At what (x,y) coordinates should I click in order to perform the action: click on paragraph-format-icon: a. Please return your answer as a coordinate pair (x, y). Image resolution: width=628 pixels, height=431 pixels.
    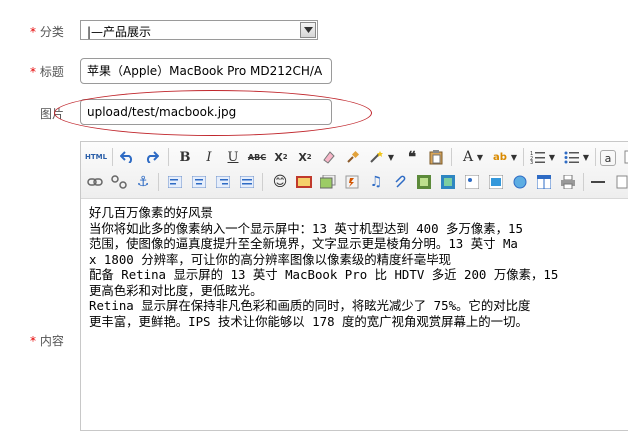
    Looking at the image, I should click on (608, 158).